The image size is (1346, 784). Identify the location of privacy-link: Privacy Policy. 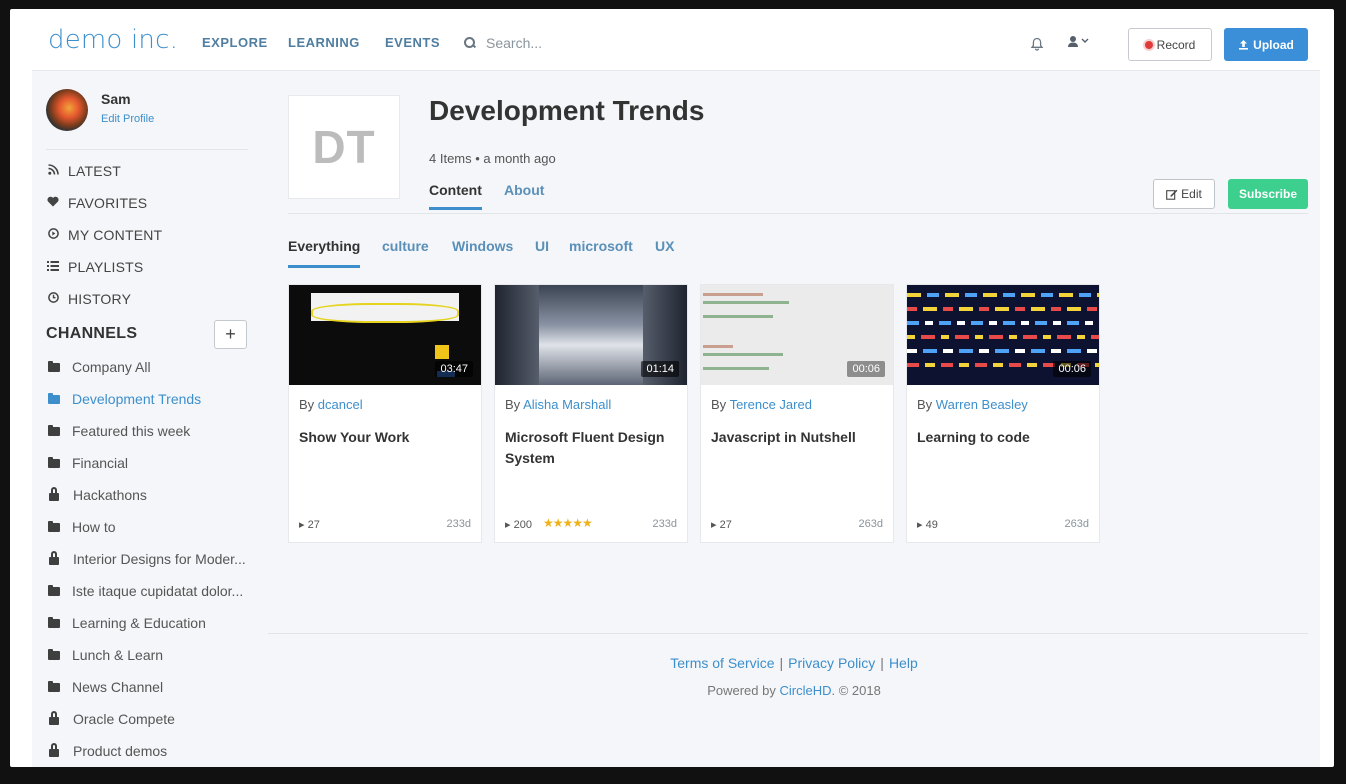
(831, 663).